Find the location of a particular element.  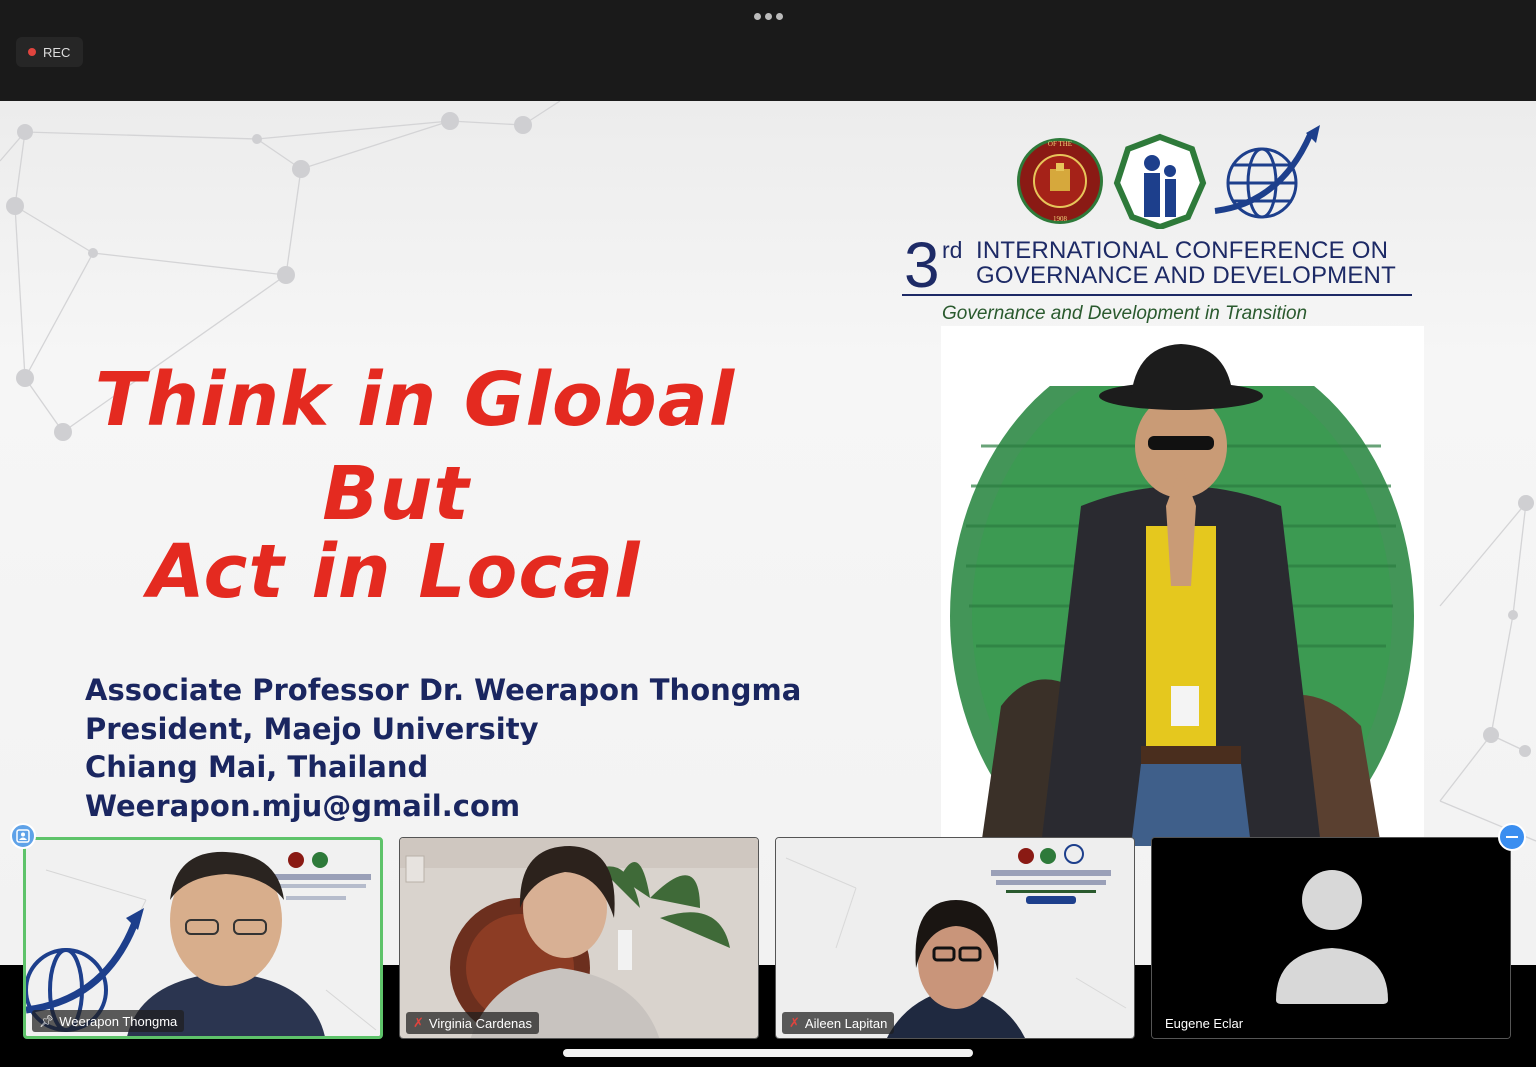

participant-tile-eugene: Eugene Eclar is located at coordinates (1331, 938).